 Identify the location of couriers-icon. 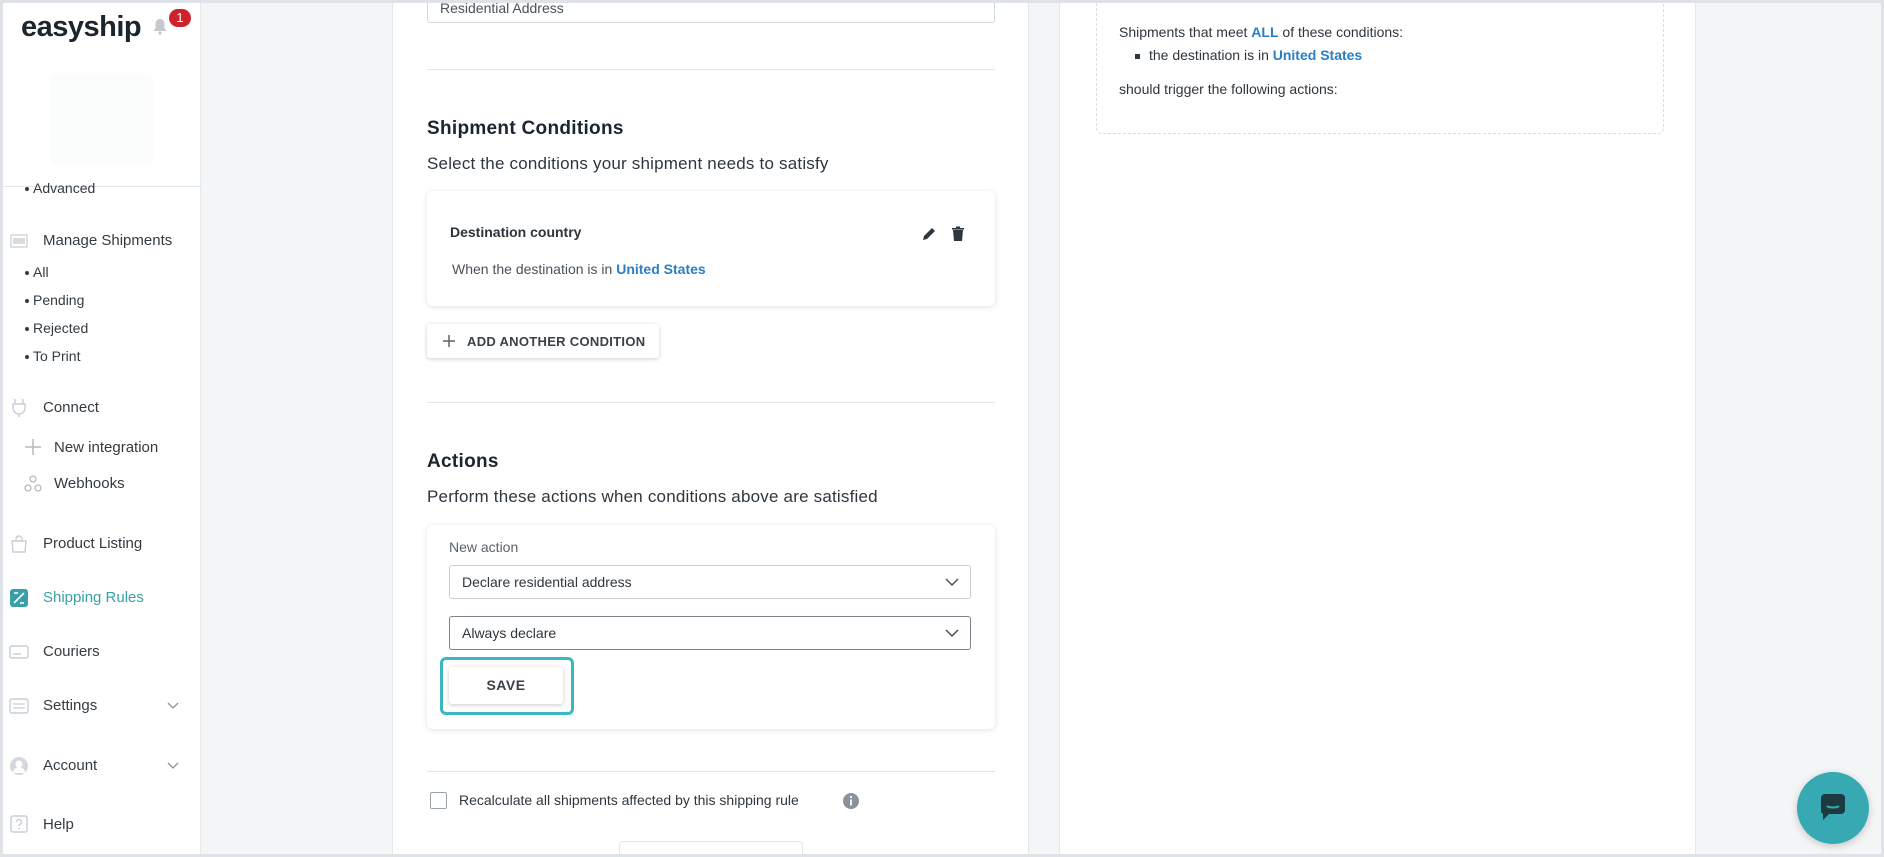
(19, 652).